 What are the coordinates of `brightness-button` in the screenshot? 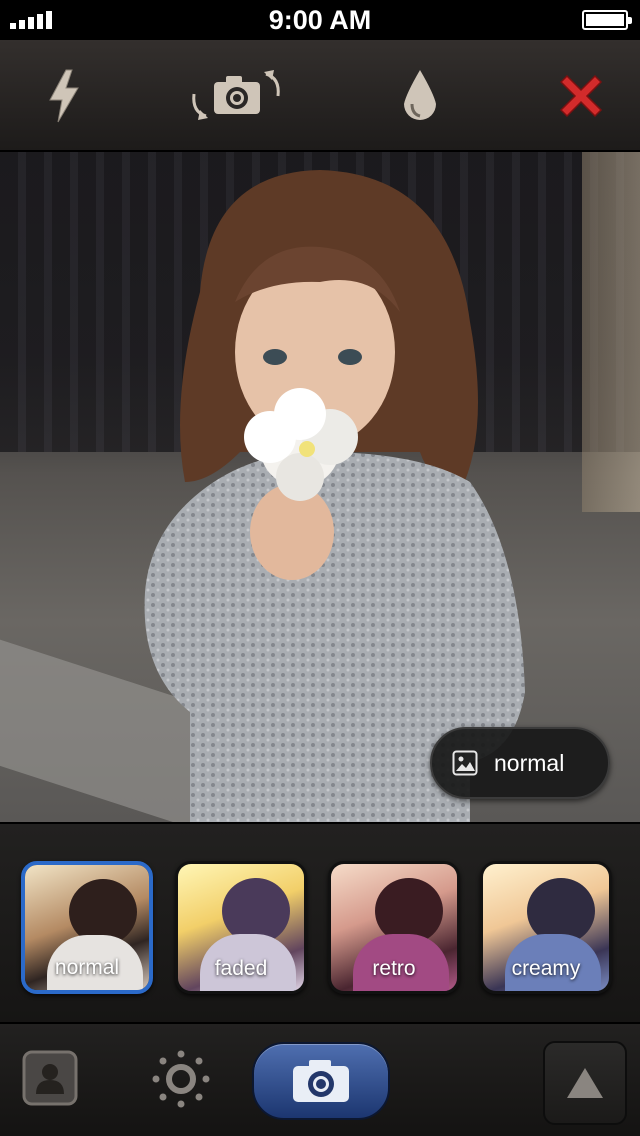 It's located at (181, 1079).